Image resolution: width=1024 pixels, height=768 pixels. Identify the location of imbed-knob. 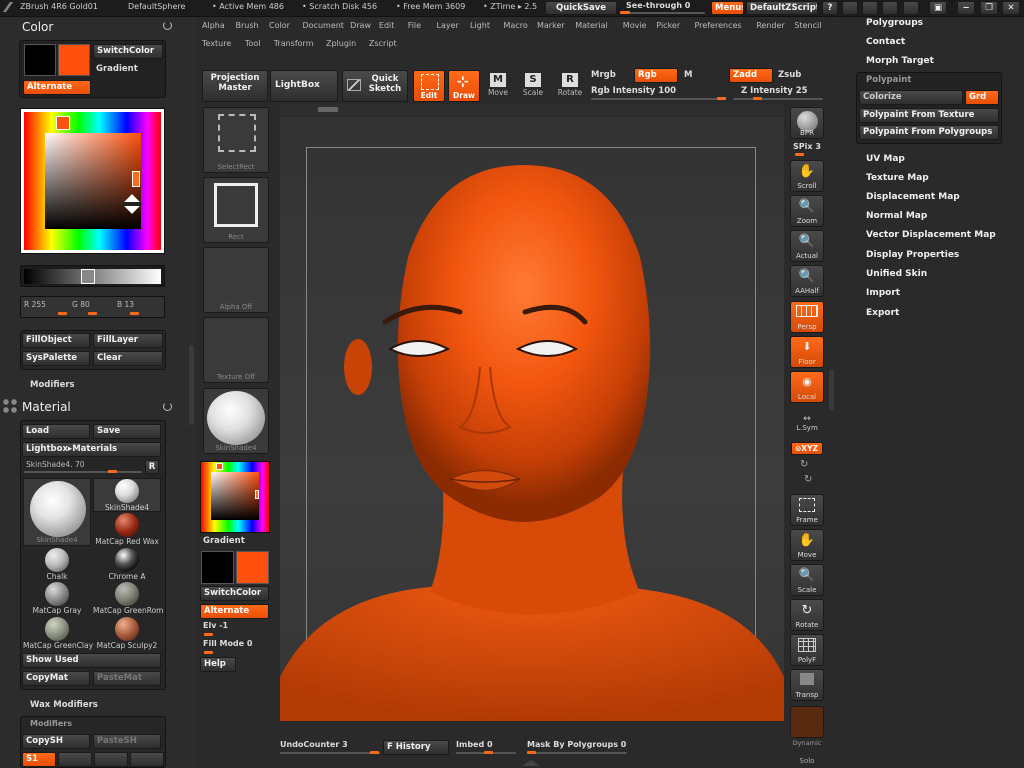
(488, 752).